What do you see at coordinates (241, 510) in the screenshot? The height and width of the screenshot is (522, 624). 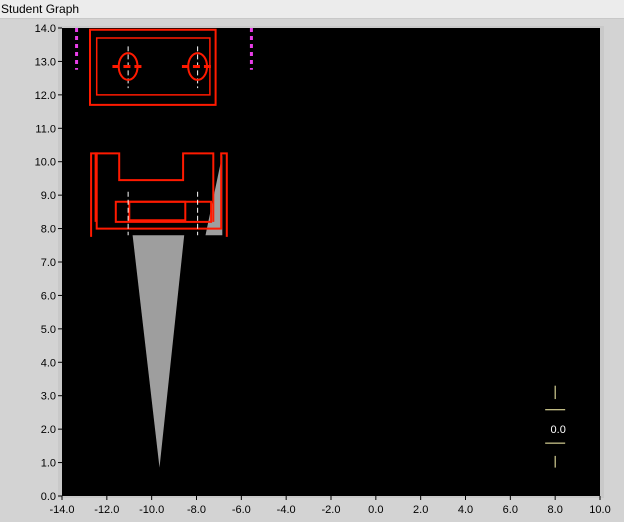 I see `x-tick-label: -6.0` at bounding box center [241, 510].